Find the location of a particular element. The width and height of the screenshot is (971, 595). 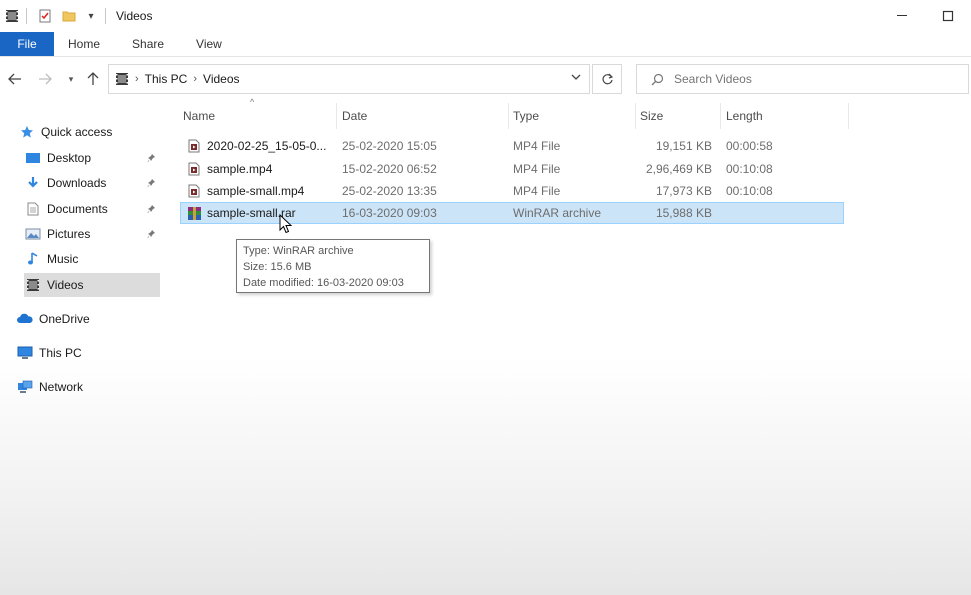

chevron-down-icon is located at coordinates (576, 78).